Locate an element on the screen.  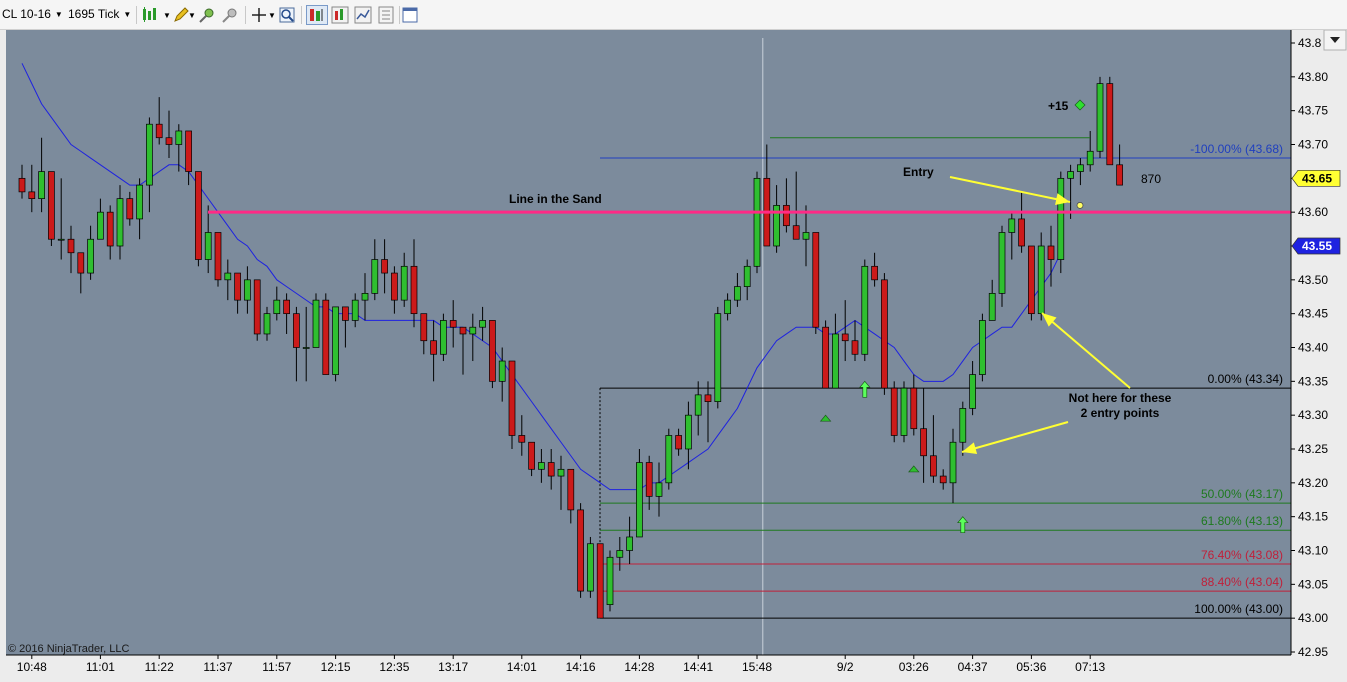
price-tick-label: 42.95 is located at coordinates (1313, 652).